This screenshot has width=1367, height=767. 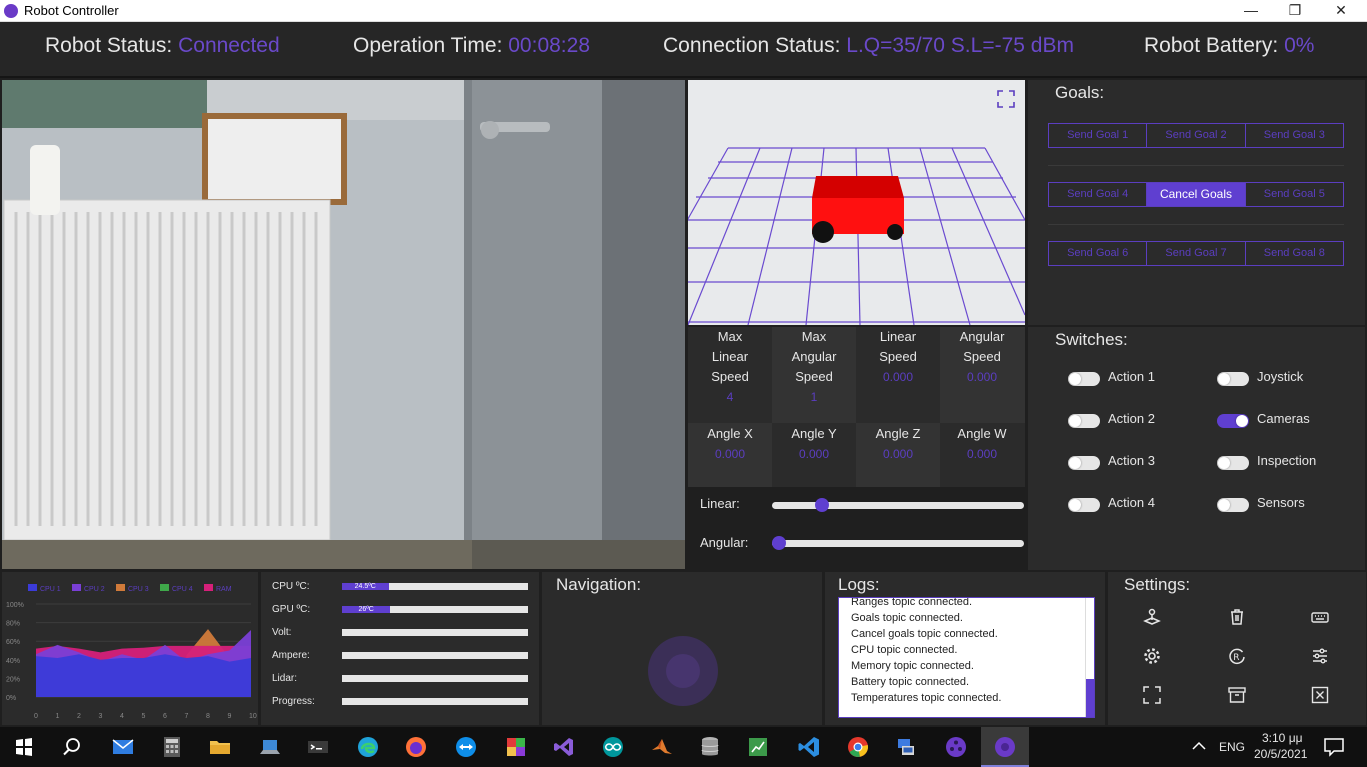 What do you see at coordinates (956, 747) in the screenshot?
I see `ros-app-icon` at bounding box center [956, 747].